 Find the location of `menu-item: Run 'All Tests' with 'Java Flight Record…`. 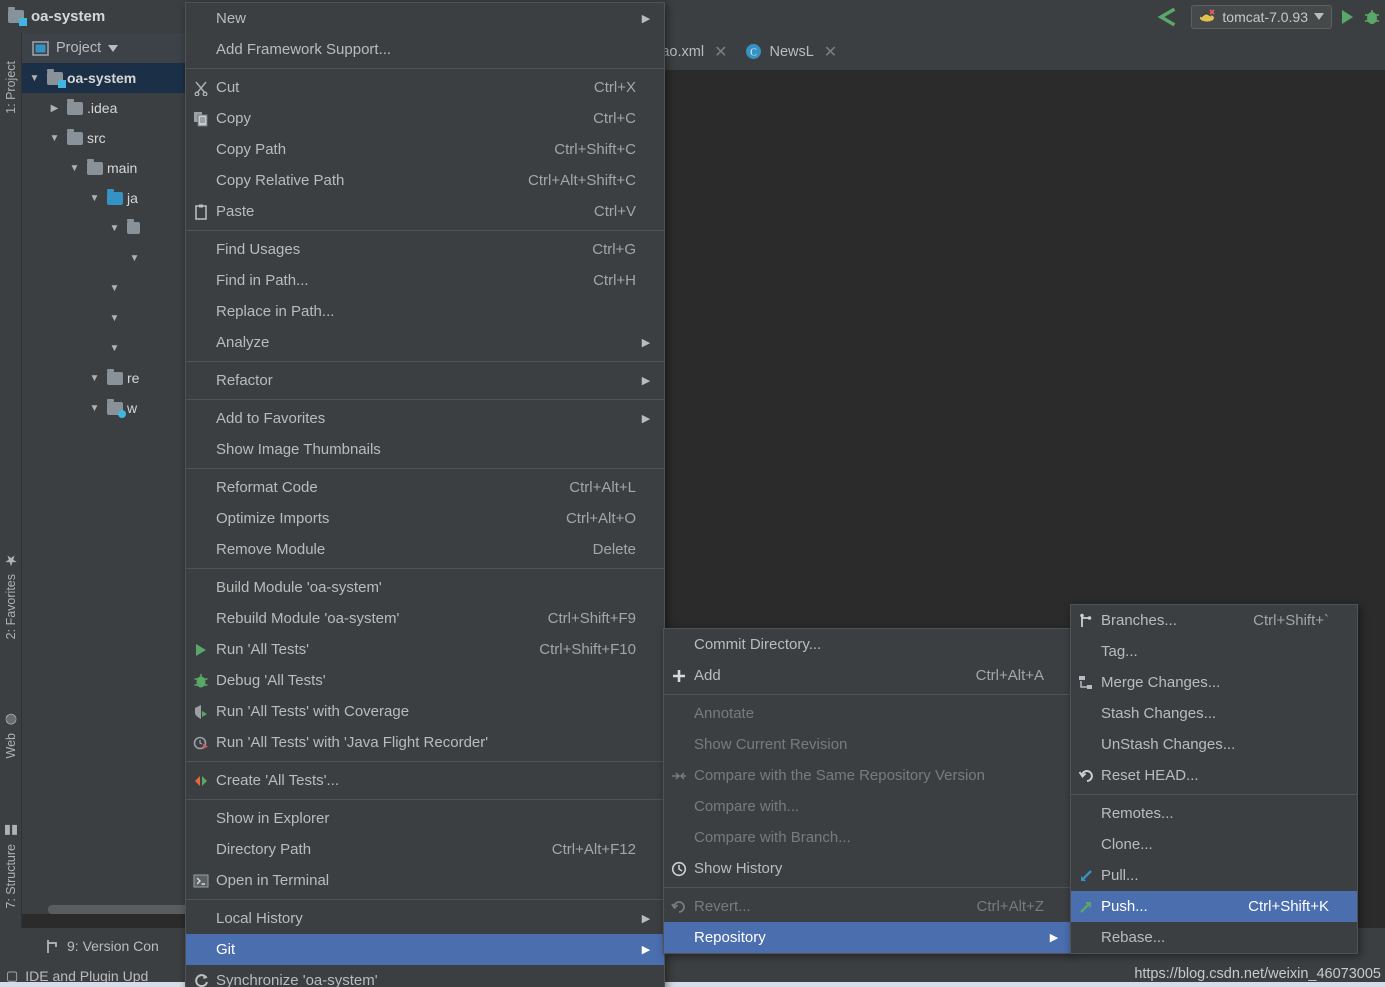

menu-item: Run 'All Tests' with 'Java Flight Record… is located at coordinates (425, 742).